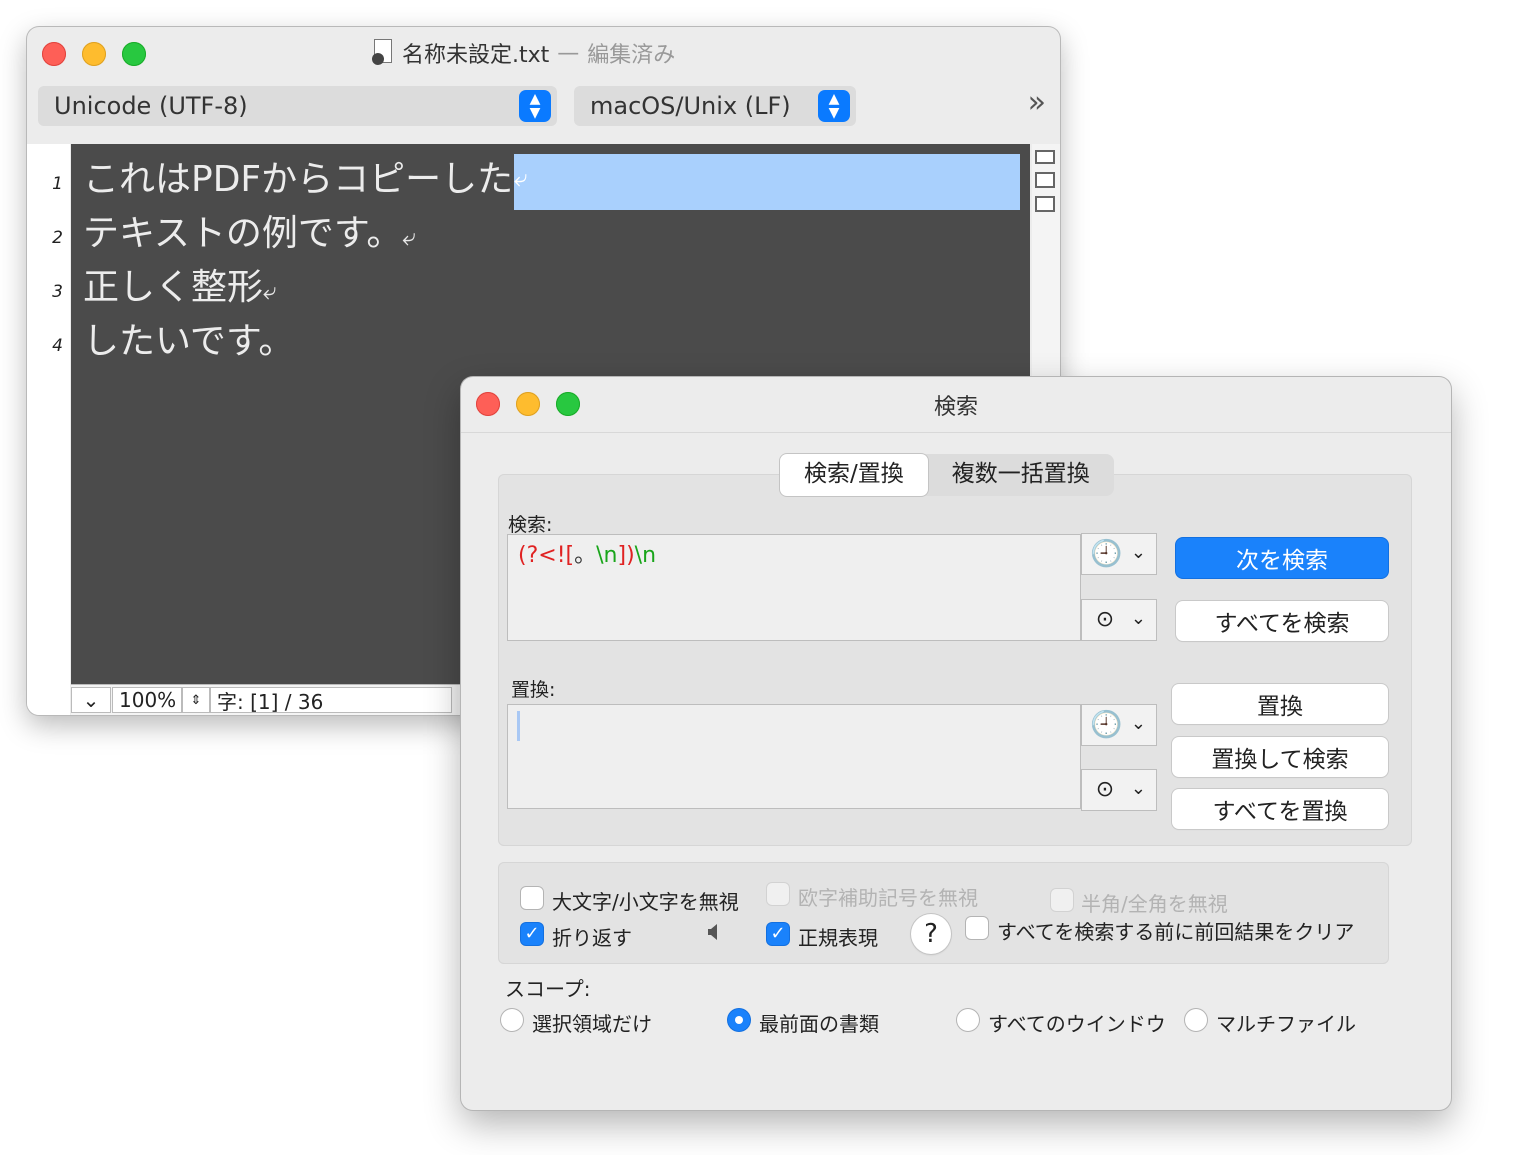  Describe the element at coordinates (57, 184) in the screenshot. I see `line-number: 1` at that location.